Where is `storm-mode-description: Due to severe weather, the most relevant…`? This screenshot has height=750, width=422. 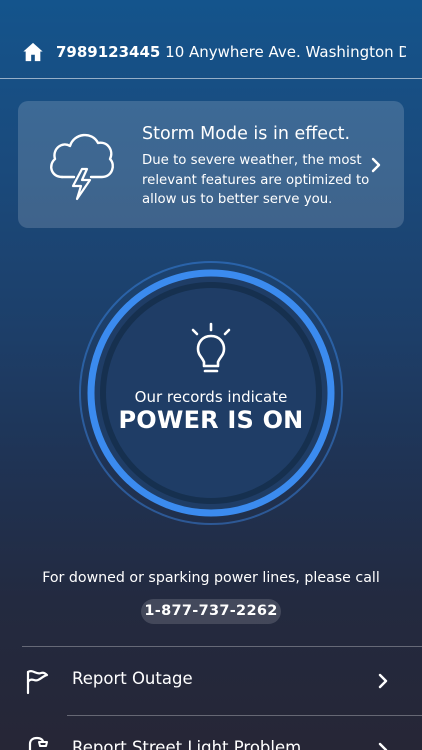 storm-mode-description: Due to severe weather, the most relevant… is located at coordinates (256, 180).